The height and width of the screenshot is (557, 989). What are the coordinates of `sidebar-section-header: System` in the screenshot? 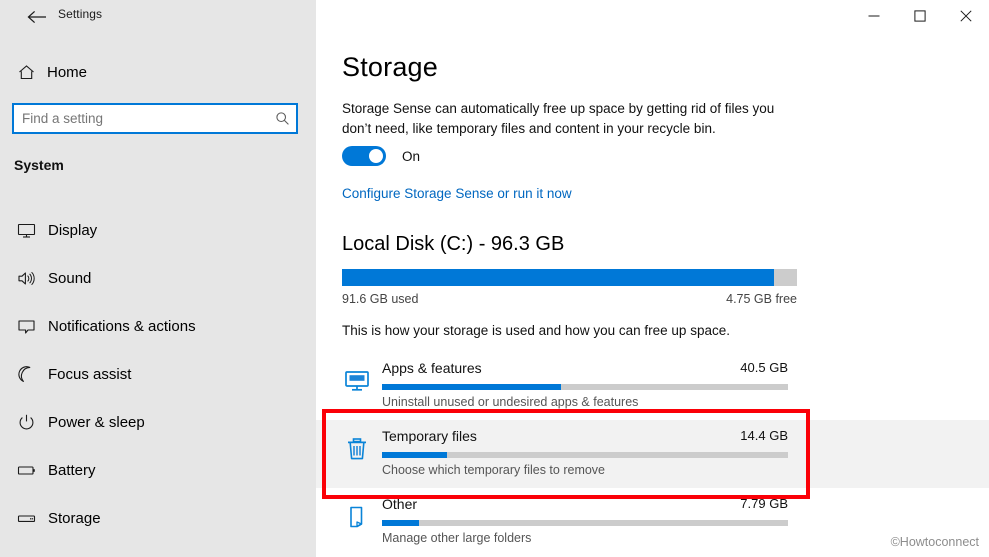 It's located at (39, 165).